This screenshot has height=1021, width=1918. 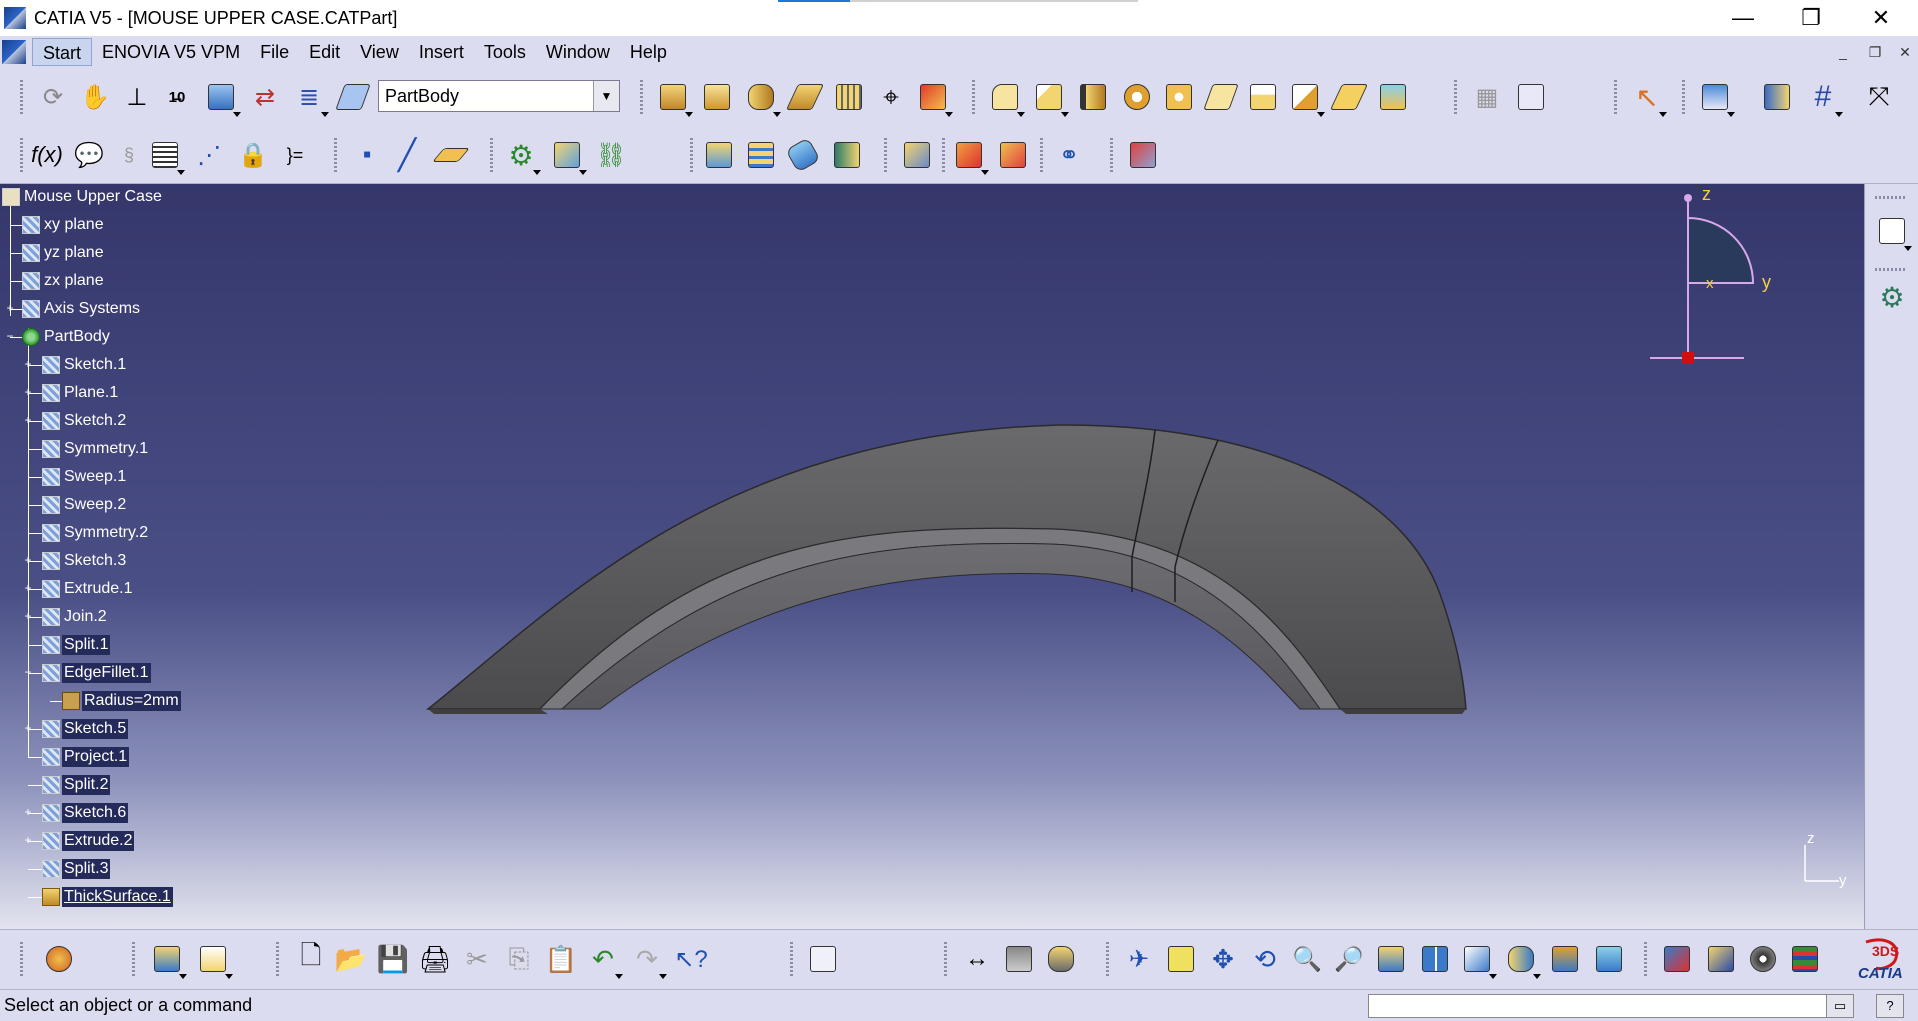 What do you see at coordinates (691, 959) in the screenshot?
I see `whats-this-help-icon: ↖?` at bounding box center [691, 959].